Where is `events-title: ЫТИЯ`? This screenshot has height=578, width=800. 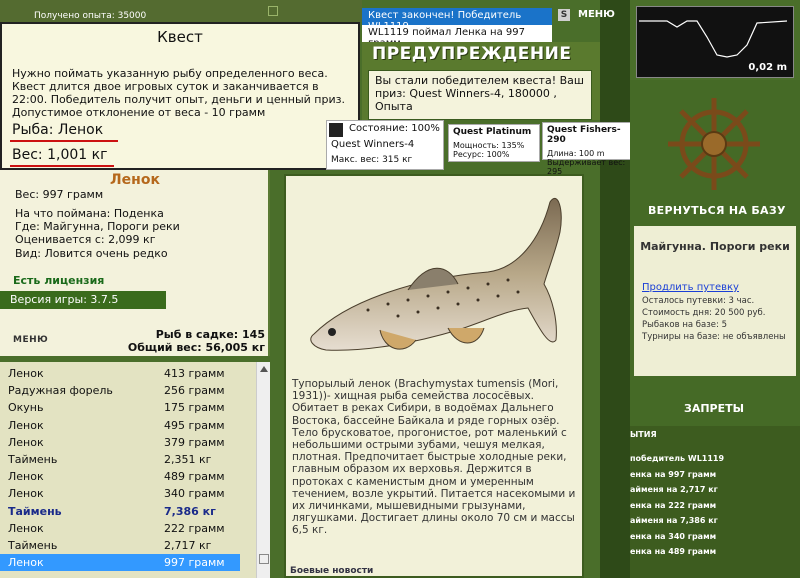 events-title: ЫТИЯ is located at coordinates (643, 434).